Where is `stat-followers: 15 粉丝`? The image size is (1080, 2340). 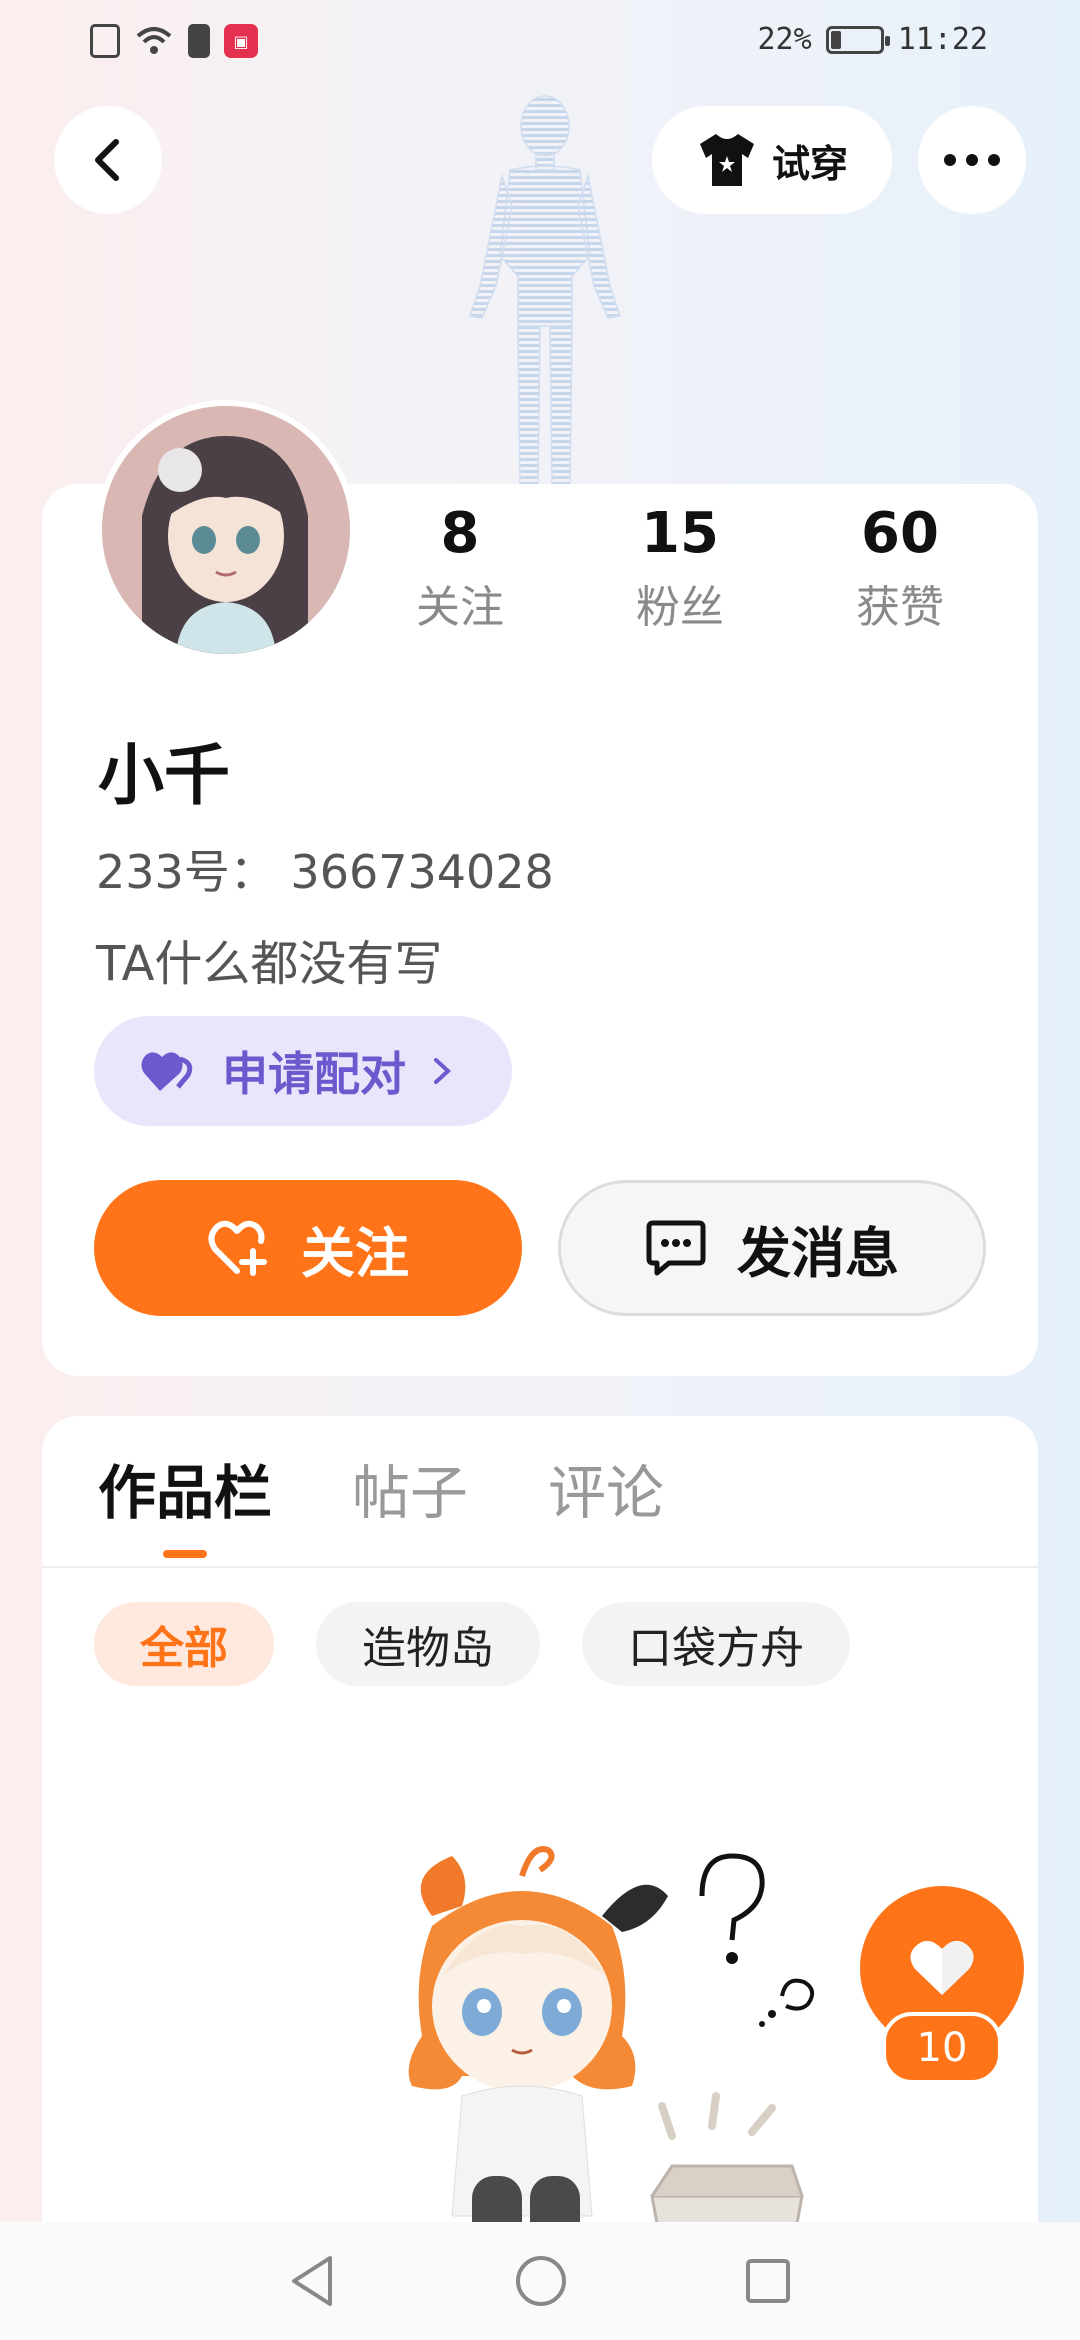
stat-followers: 15 粉丝 is located at coordinates (680, 570).